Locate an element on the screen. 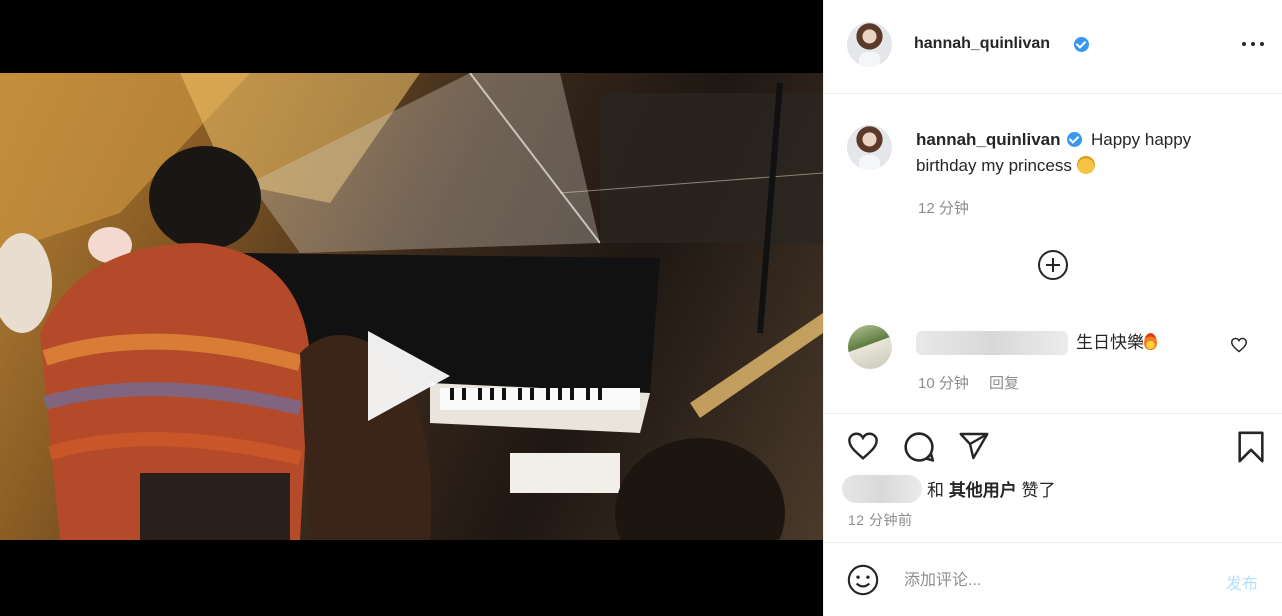 This screenshot has width=1282, height=616. caption-username: hannah_quinlivan is located at coordinates (988, 139).